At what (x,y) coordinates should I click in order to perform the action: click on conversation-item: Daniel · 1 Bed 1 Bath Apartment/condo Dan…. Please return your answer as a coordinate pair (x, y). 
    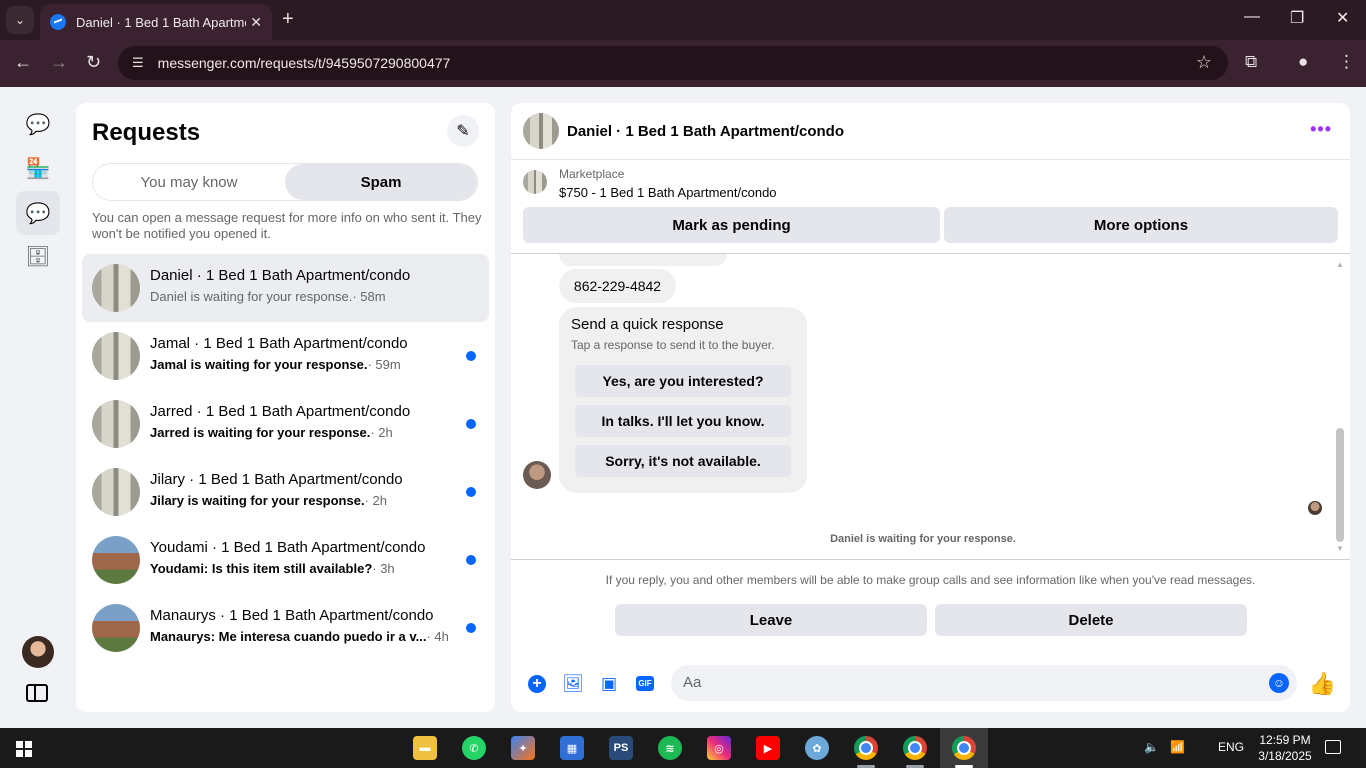
    Looking at the image, I should click on (285, 288).